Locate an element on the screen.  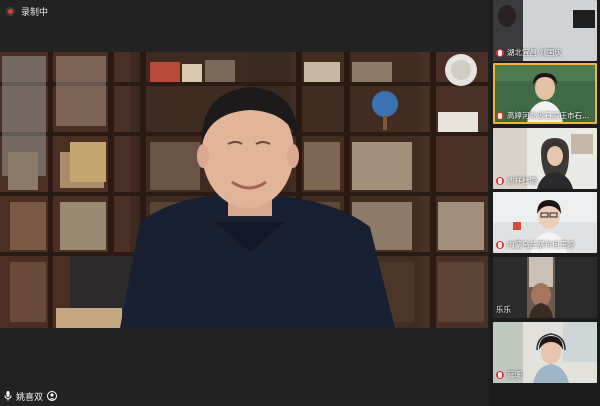
self-name: 姚喜双 is located at coordinates (30, 397).